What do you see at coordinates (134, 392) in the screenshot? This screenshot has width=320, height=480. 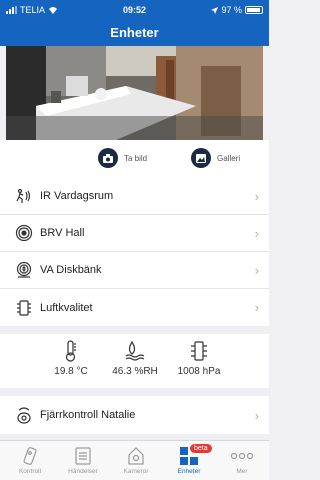 I see `section-divider` at bounding box center [134, 392].